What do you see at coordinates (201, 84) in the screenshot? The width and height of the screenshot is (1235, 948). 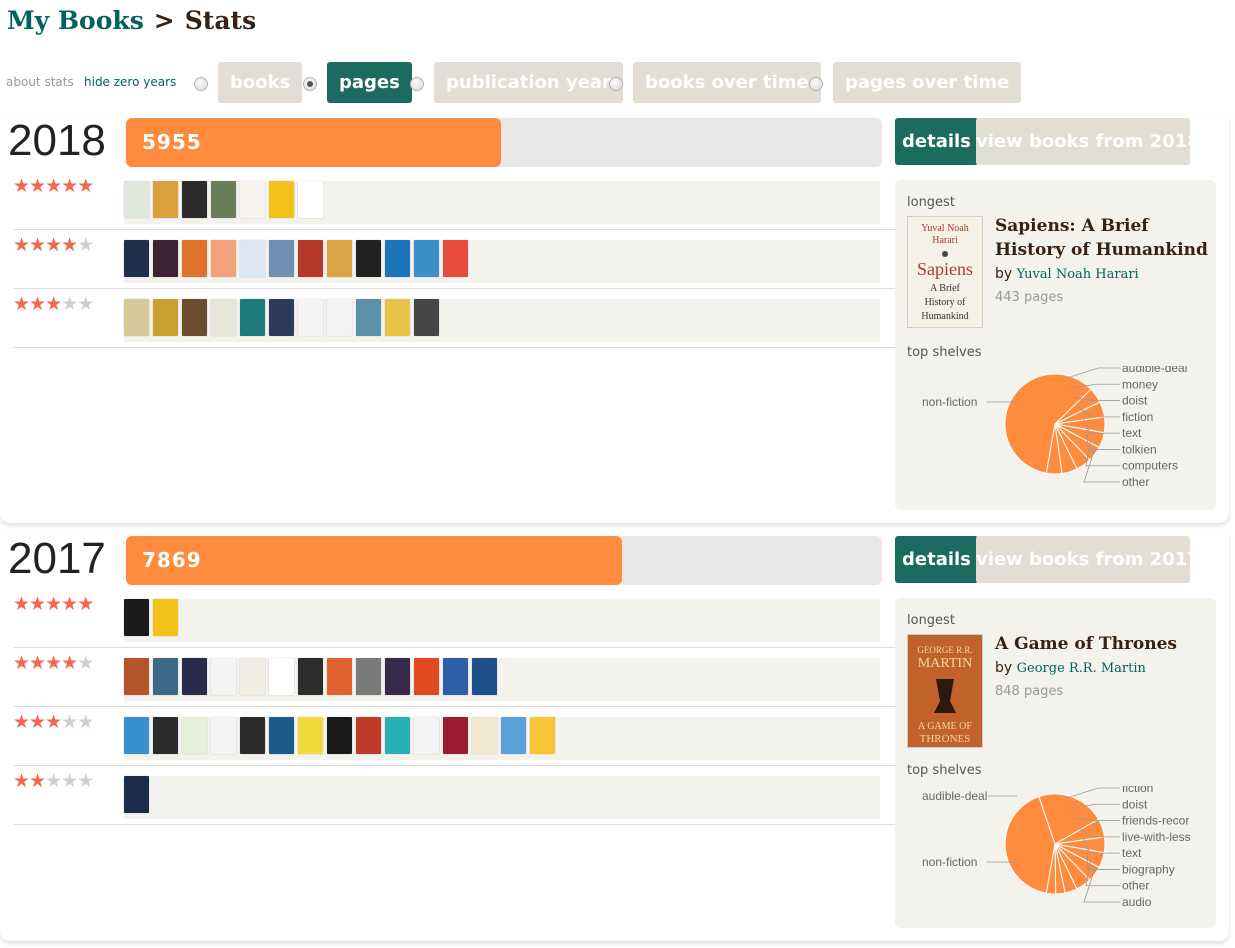 I see `radio-books` at bounding box center [201, 84].